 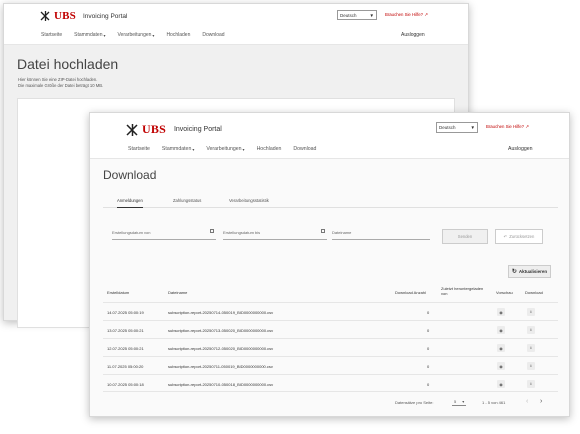 I want to click on send-button-label: Senden, so click(x=465, y=236).